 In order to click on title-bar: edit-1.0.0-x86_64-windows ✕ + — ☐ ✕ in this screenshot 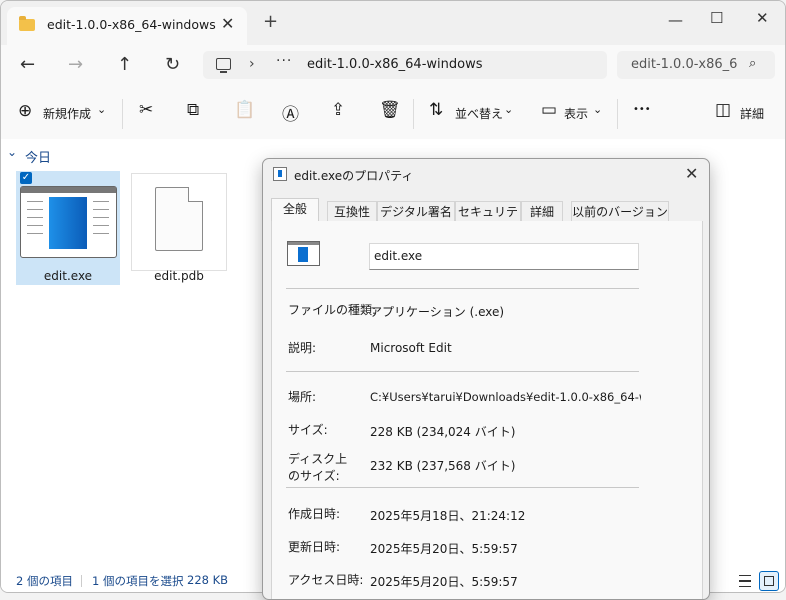, I will do `click(393, 23)`.